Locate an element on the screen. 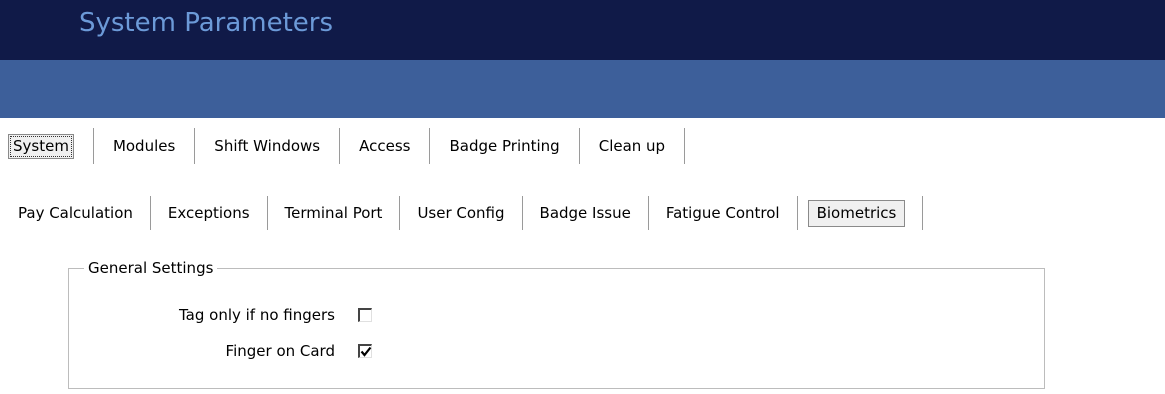  tab-badge-printing: Badge Printing is located at coordinates (505, 146).